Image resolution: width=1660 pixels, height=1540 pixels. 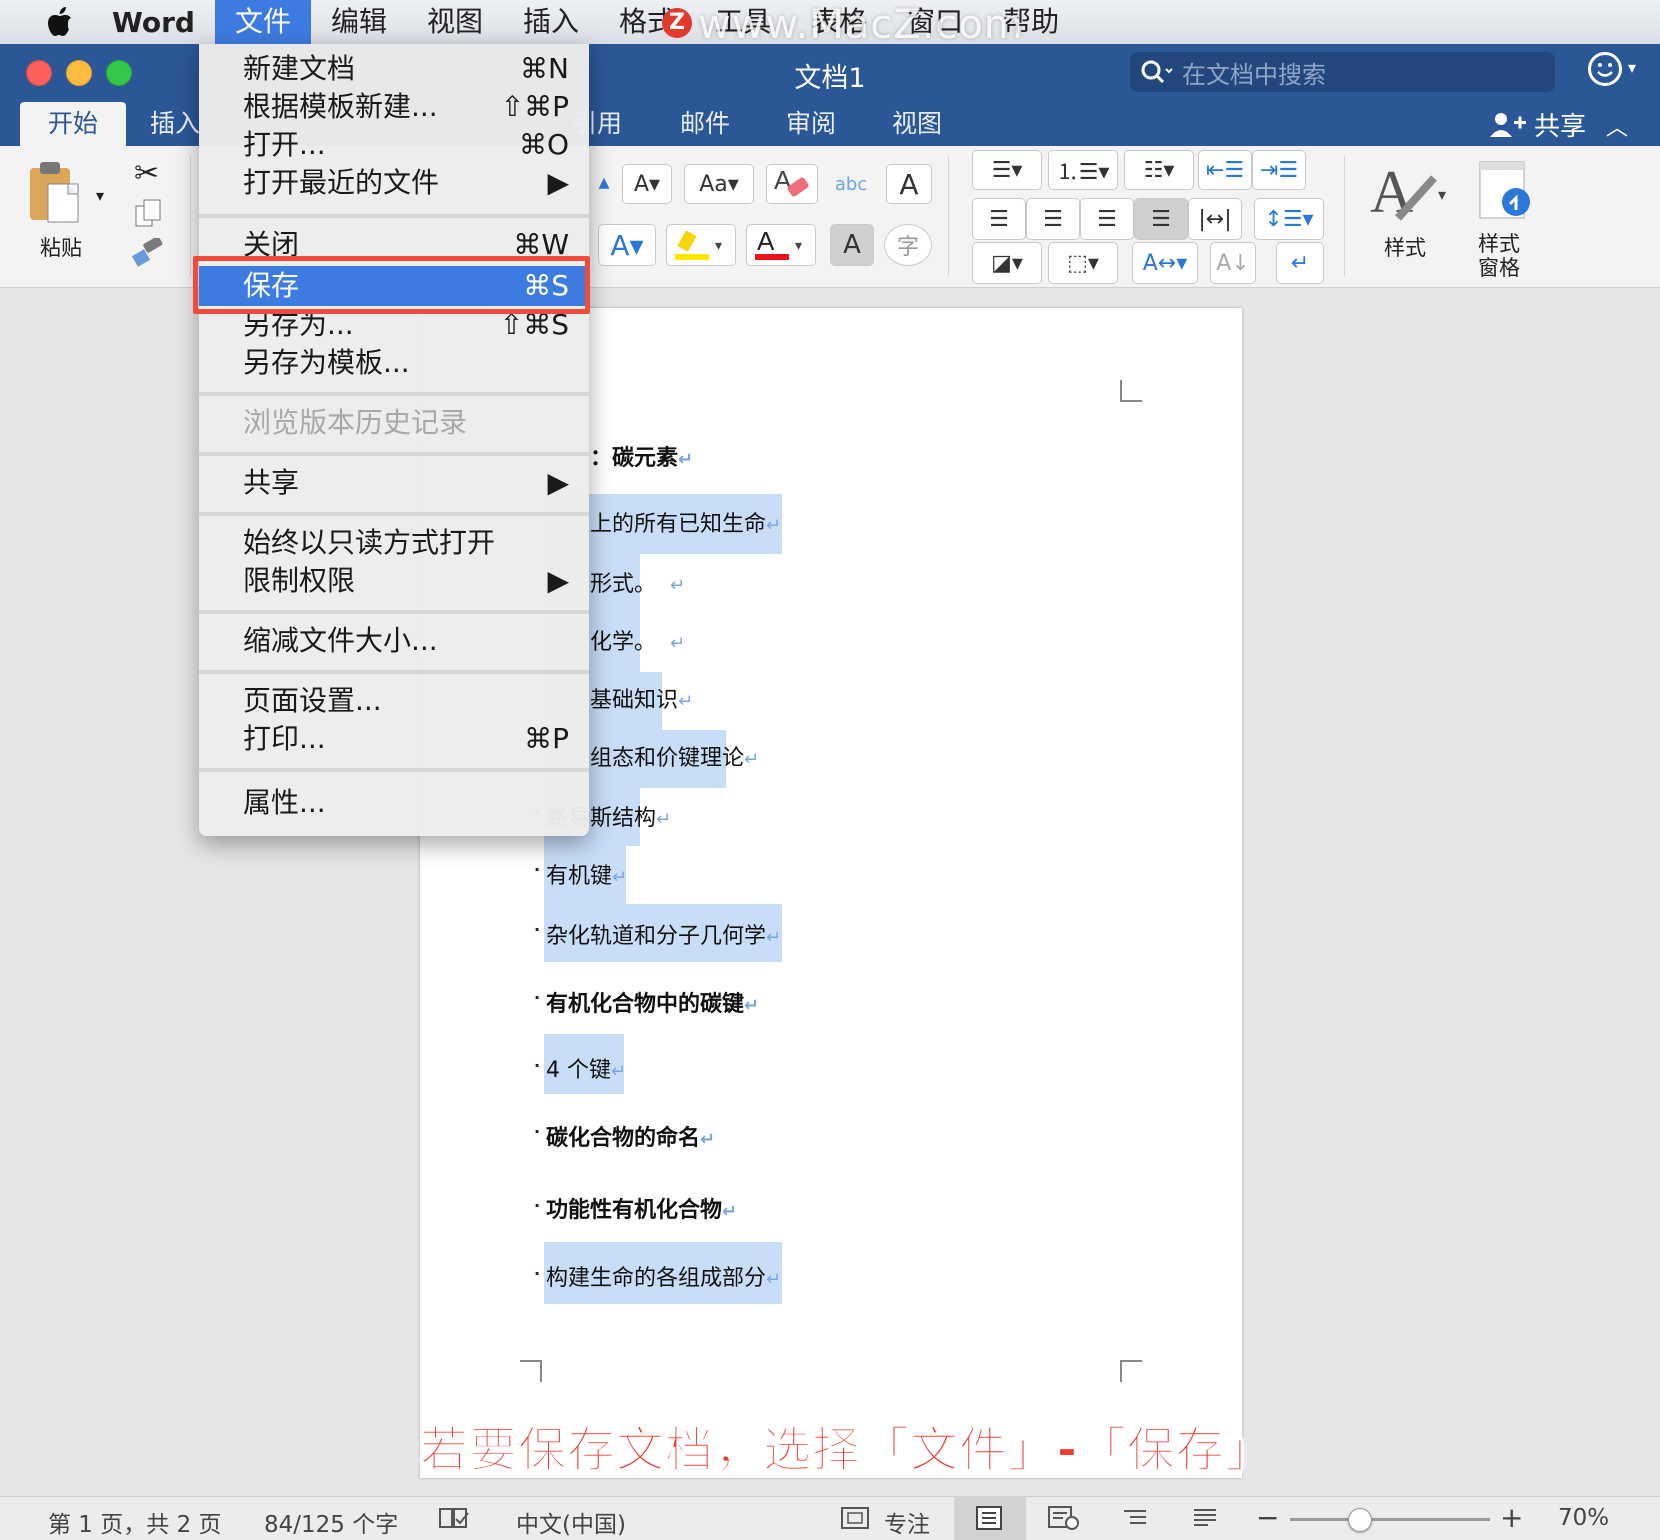 What do you see at coordinates (1205, 1521) in the screenshot?
I see `draft-view-icon` at bounding box center [1205, 1521].